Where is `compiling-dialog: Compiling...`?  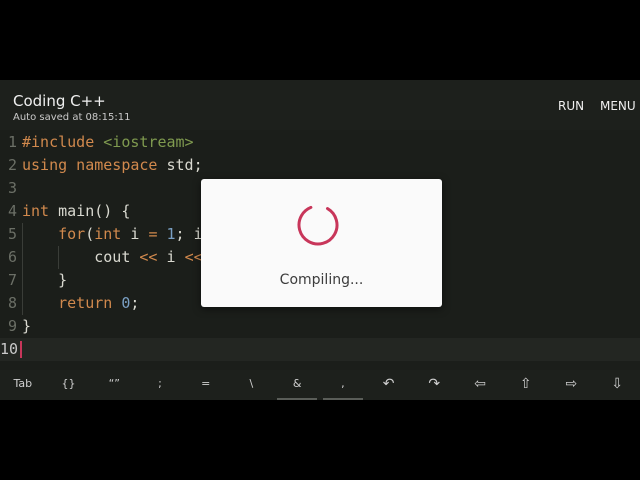
compiling-dialog: Compiling... is located at coordinates (321, 243).